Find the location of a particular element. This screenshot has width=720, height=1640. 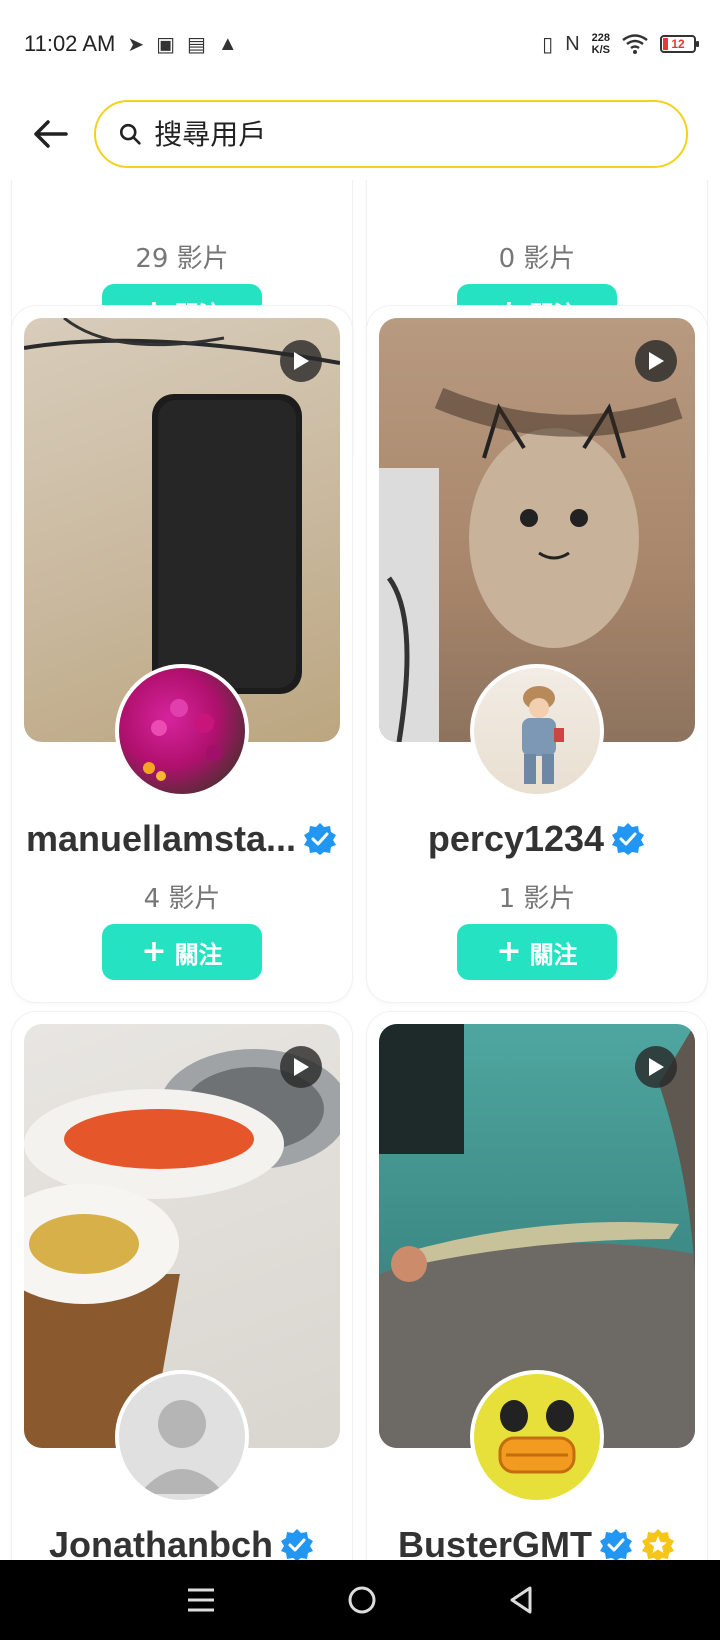

search-box is located at coordinates (391, 134).